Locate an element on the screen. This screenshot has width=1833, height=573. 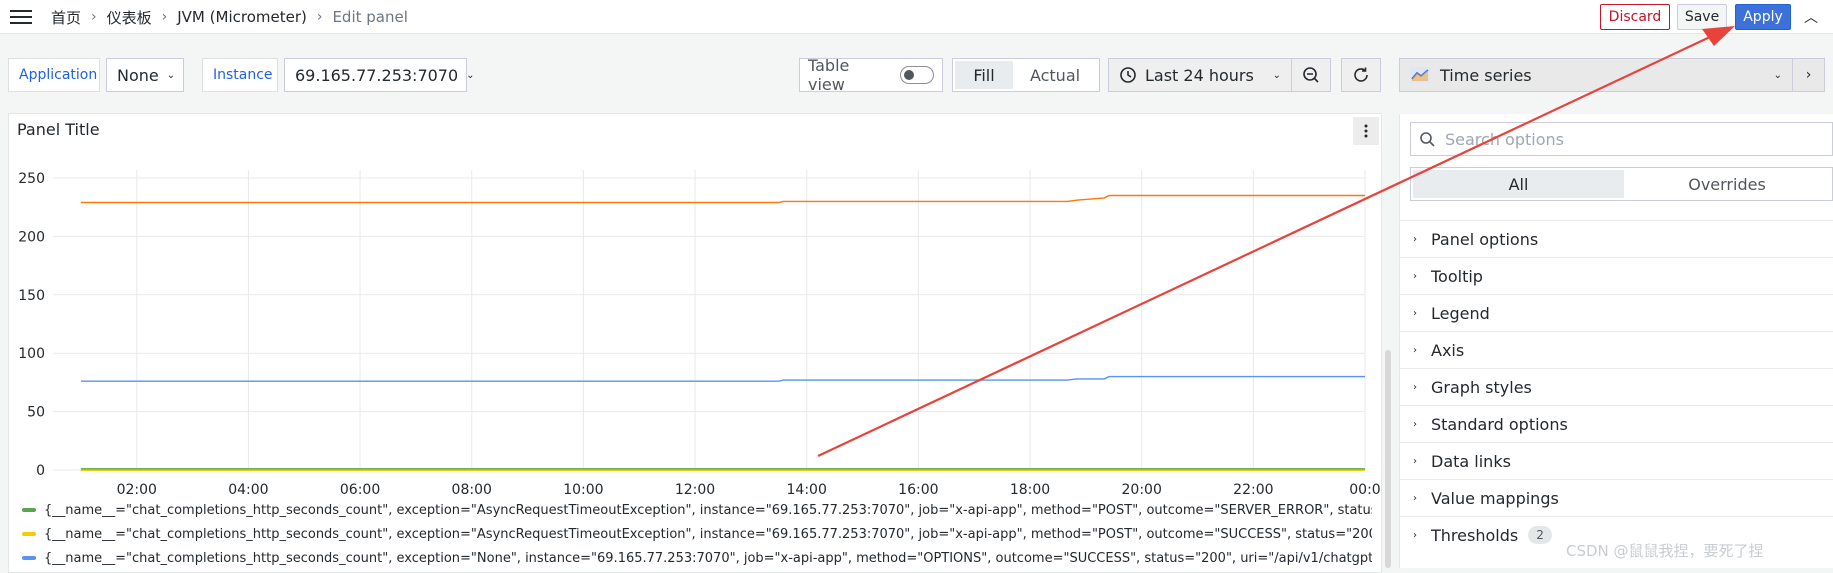
menu-icon is located at coordinates (21, 17).